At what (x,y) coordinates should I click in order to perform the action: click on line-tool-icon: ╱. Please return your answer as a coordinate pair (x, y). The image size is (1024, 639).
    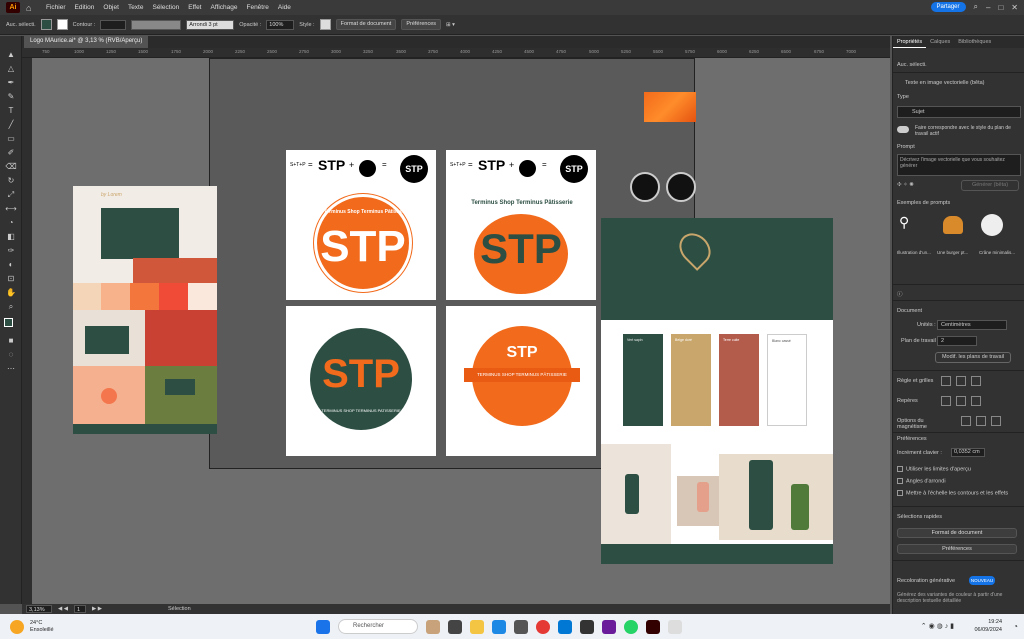
    Looking at the image, I should click on (11, 125).